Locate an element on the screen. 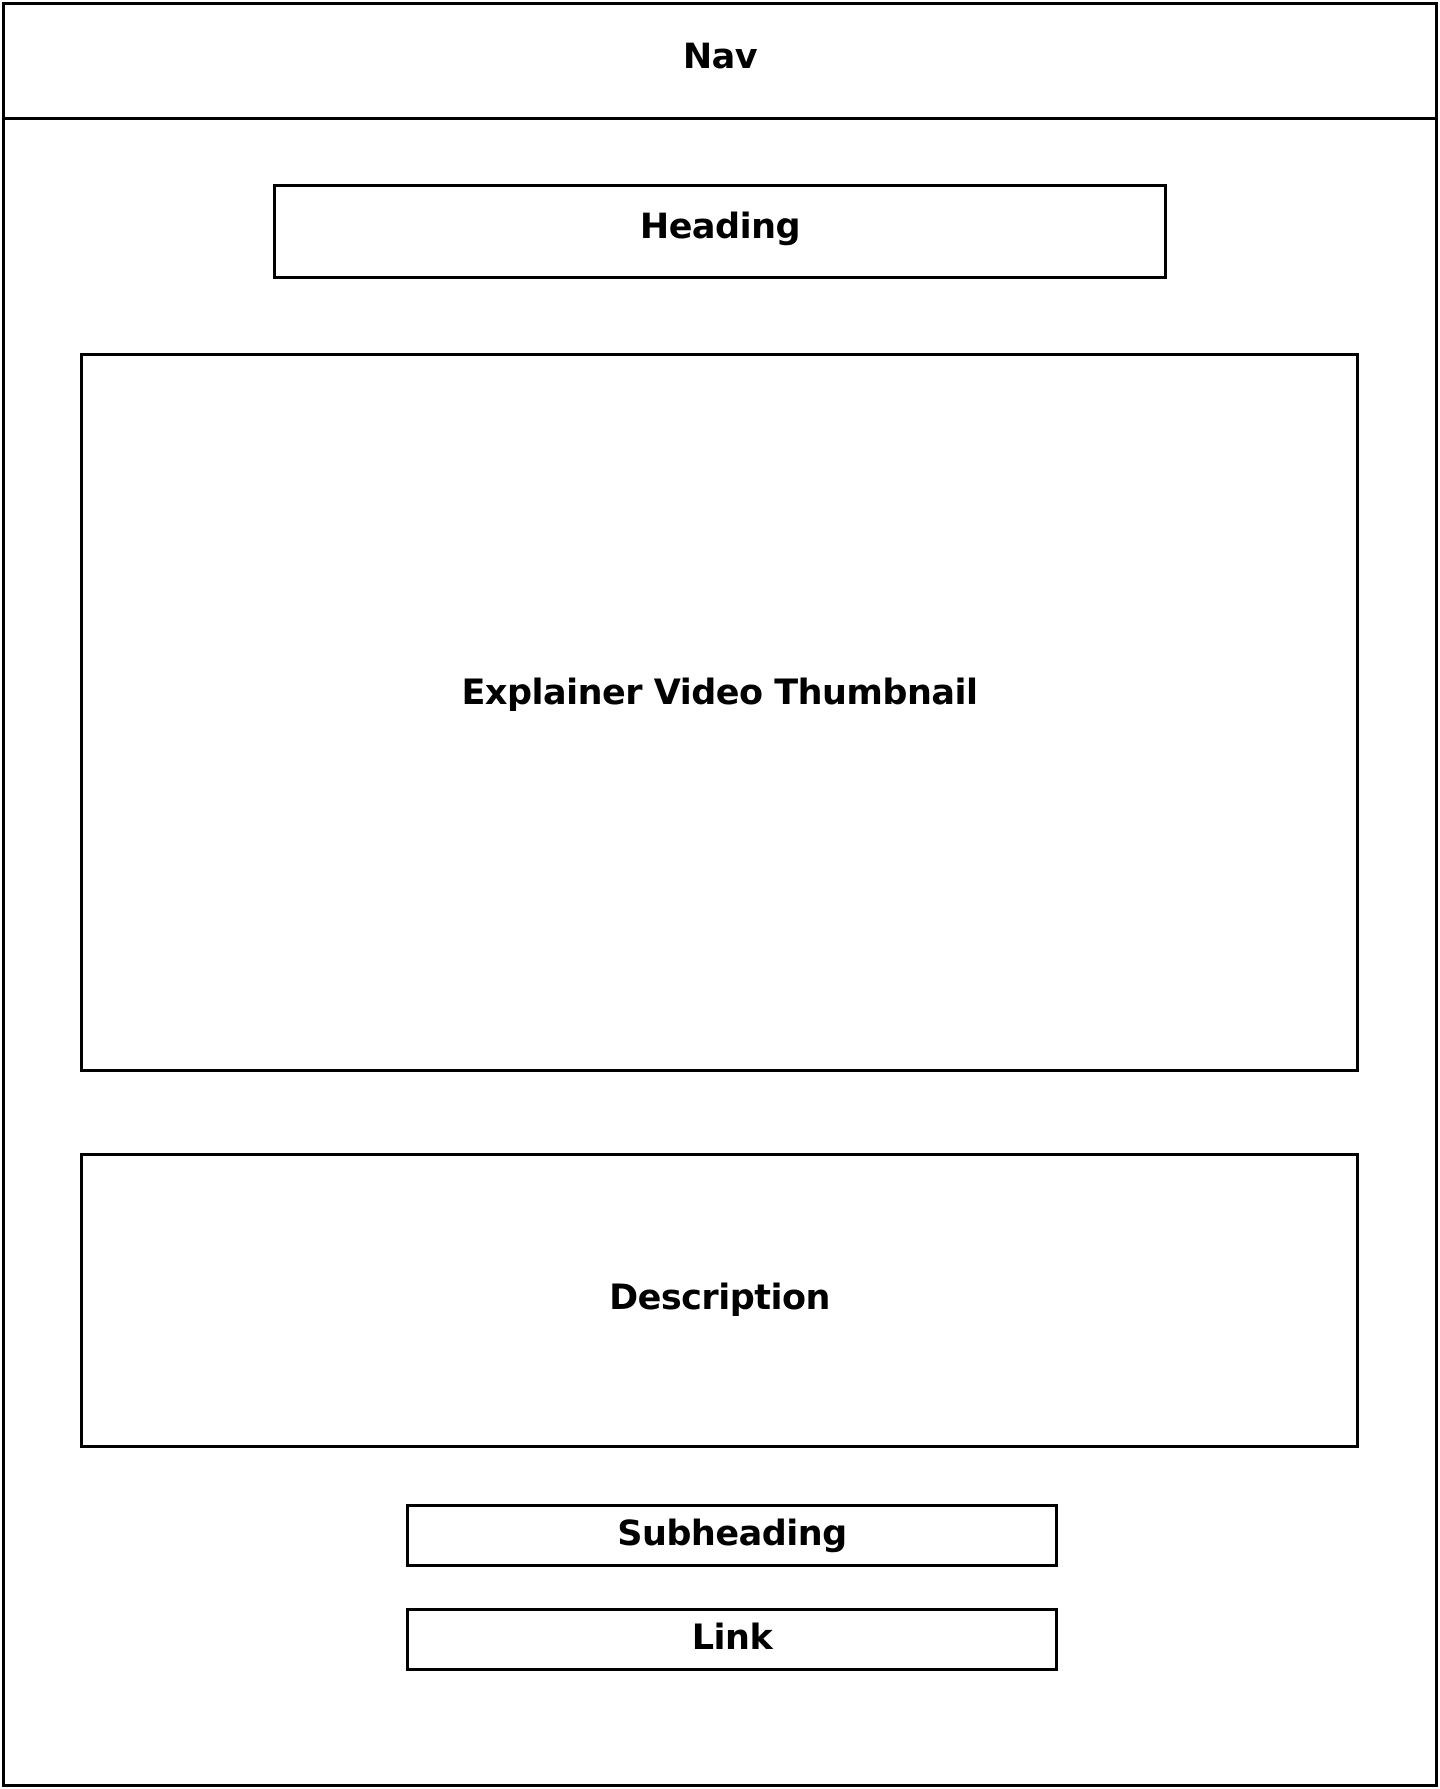 This screenshot has width=1440, height=1789. thumbnail-label: Explainer Video Thumbnail is located at coordinates (719, 692).